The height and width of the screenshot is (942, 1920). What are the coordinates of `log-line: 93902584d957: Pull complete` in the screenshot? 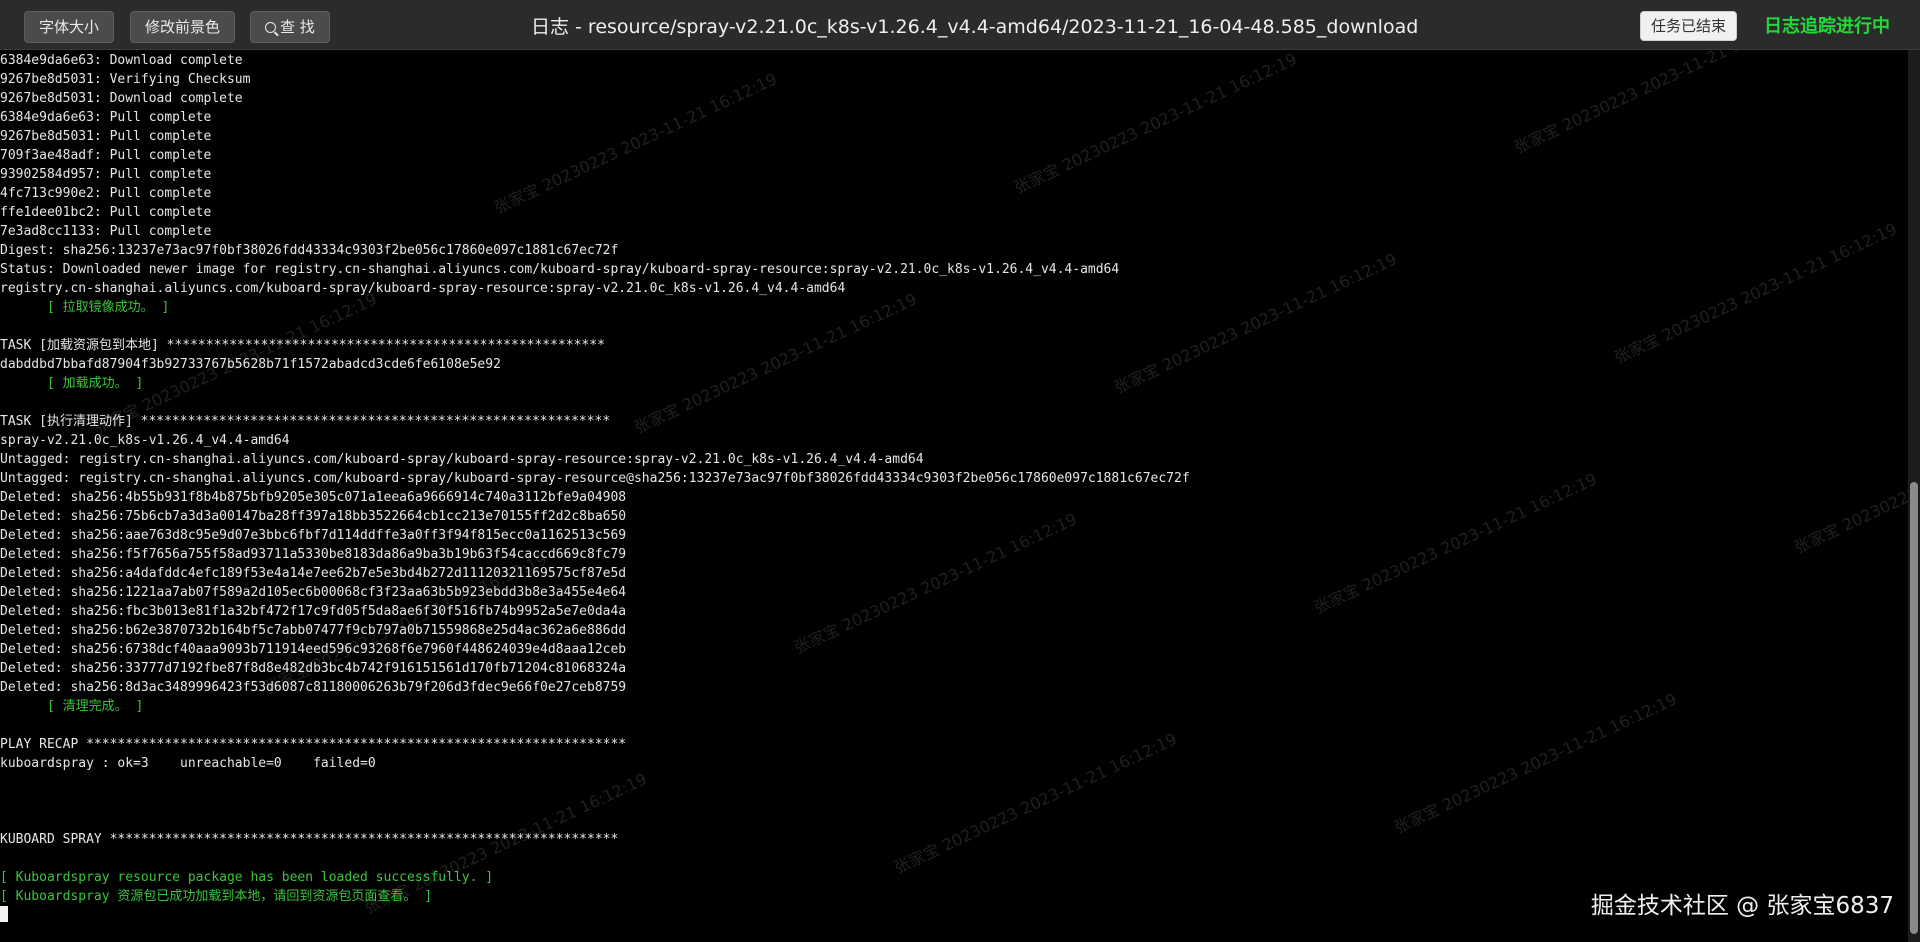 It's located at (106, 174).